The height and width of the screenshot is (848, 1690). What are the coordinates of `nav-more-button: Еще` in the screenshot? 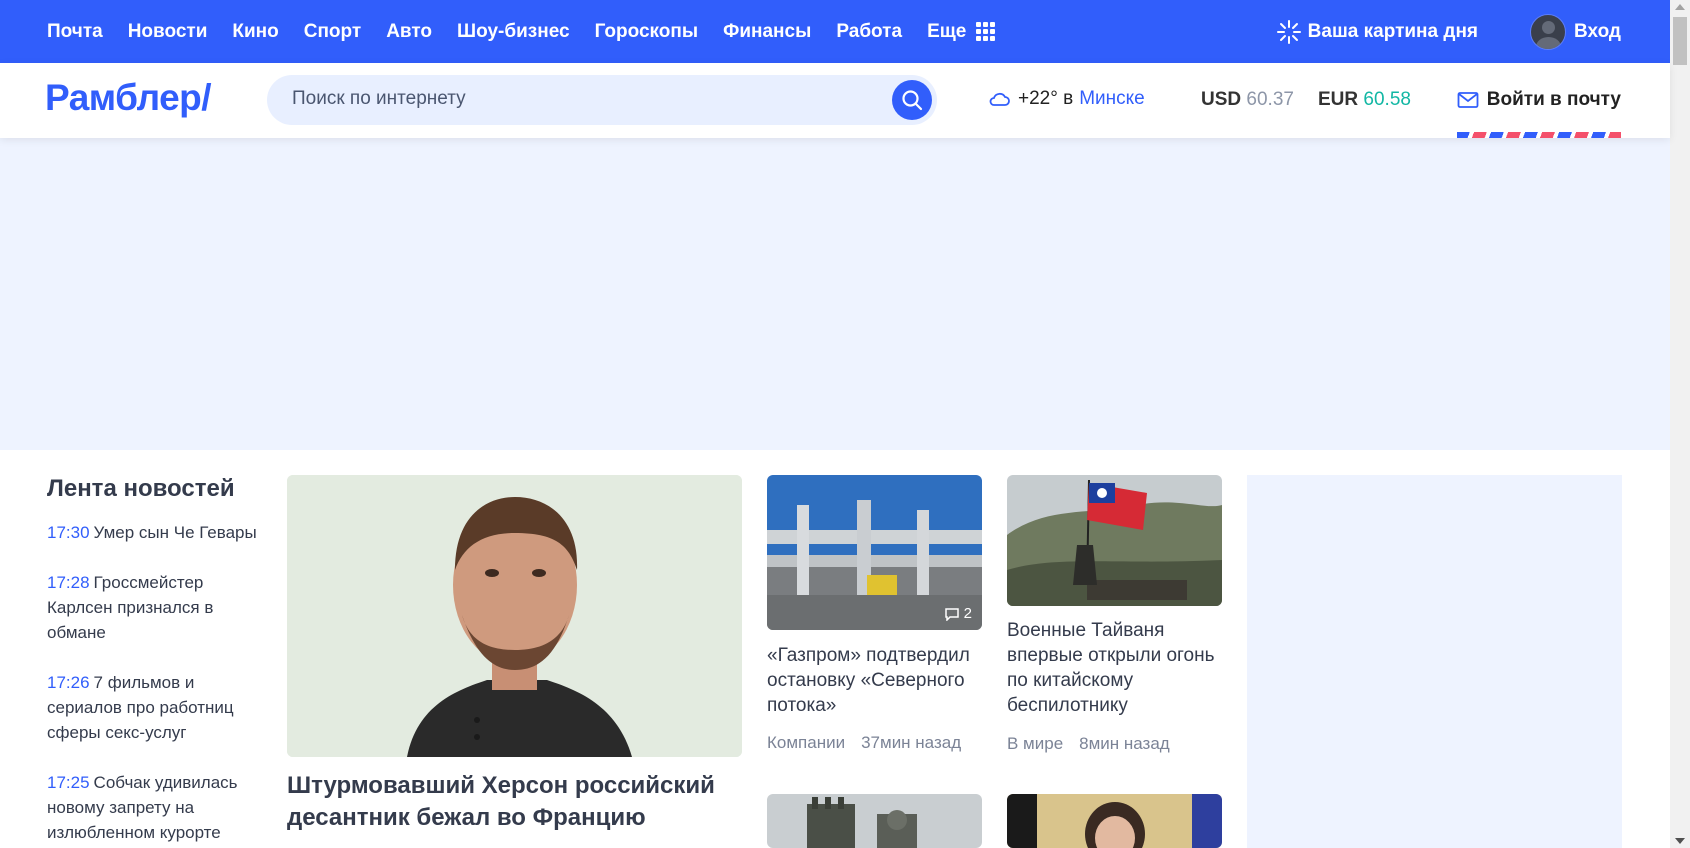 It's located at (961, 31).